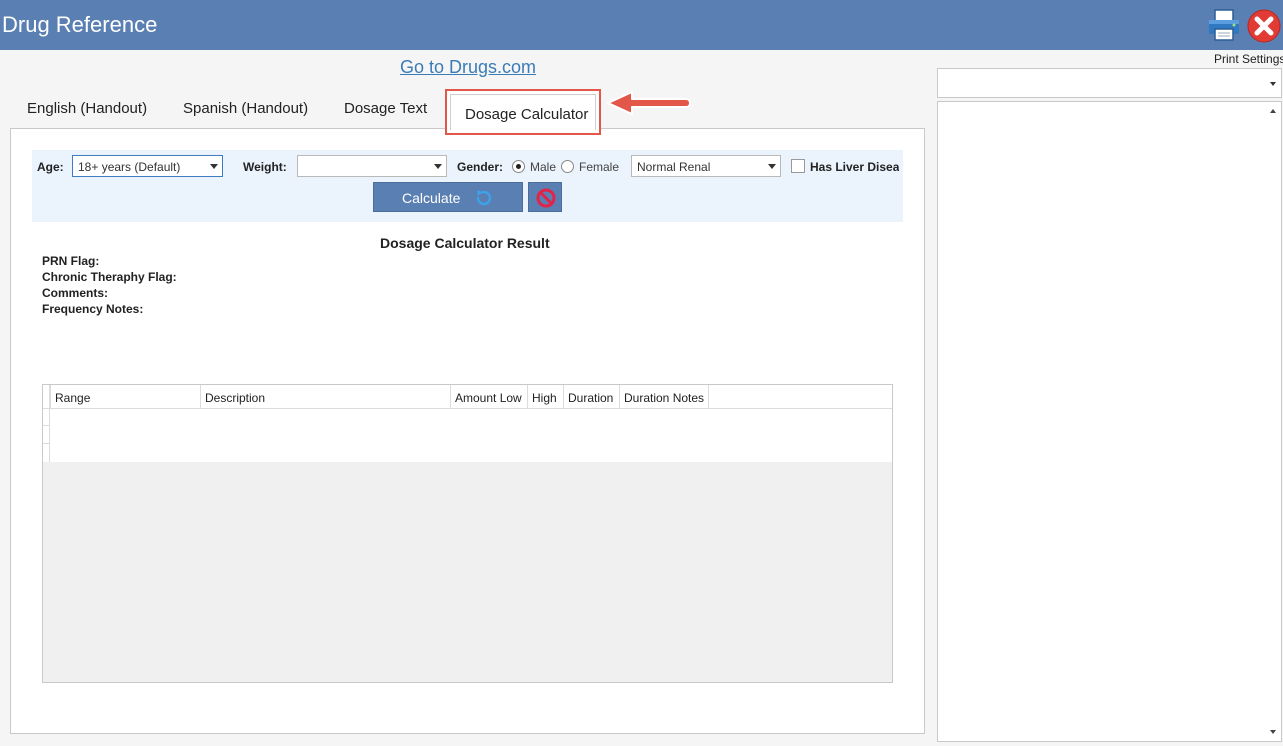  I want to click on calculate-button: Calculate, so click(448, 197).